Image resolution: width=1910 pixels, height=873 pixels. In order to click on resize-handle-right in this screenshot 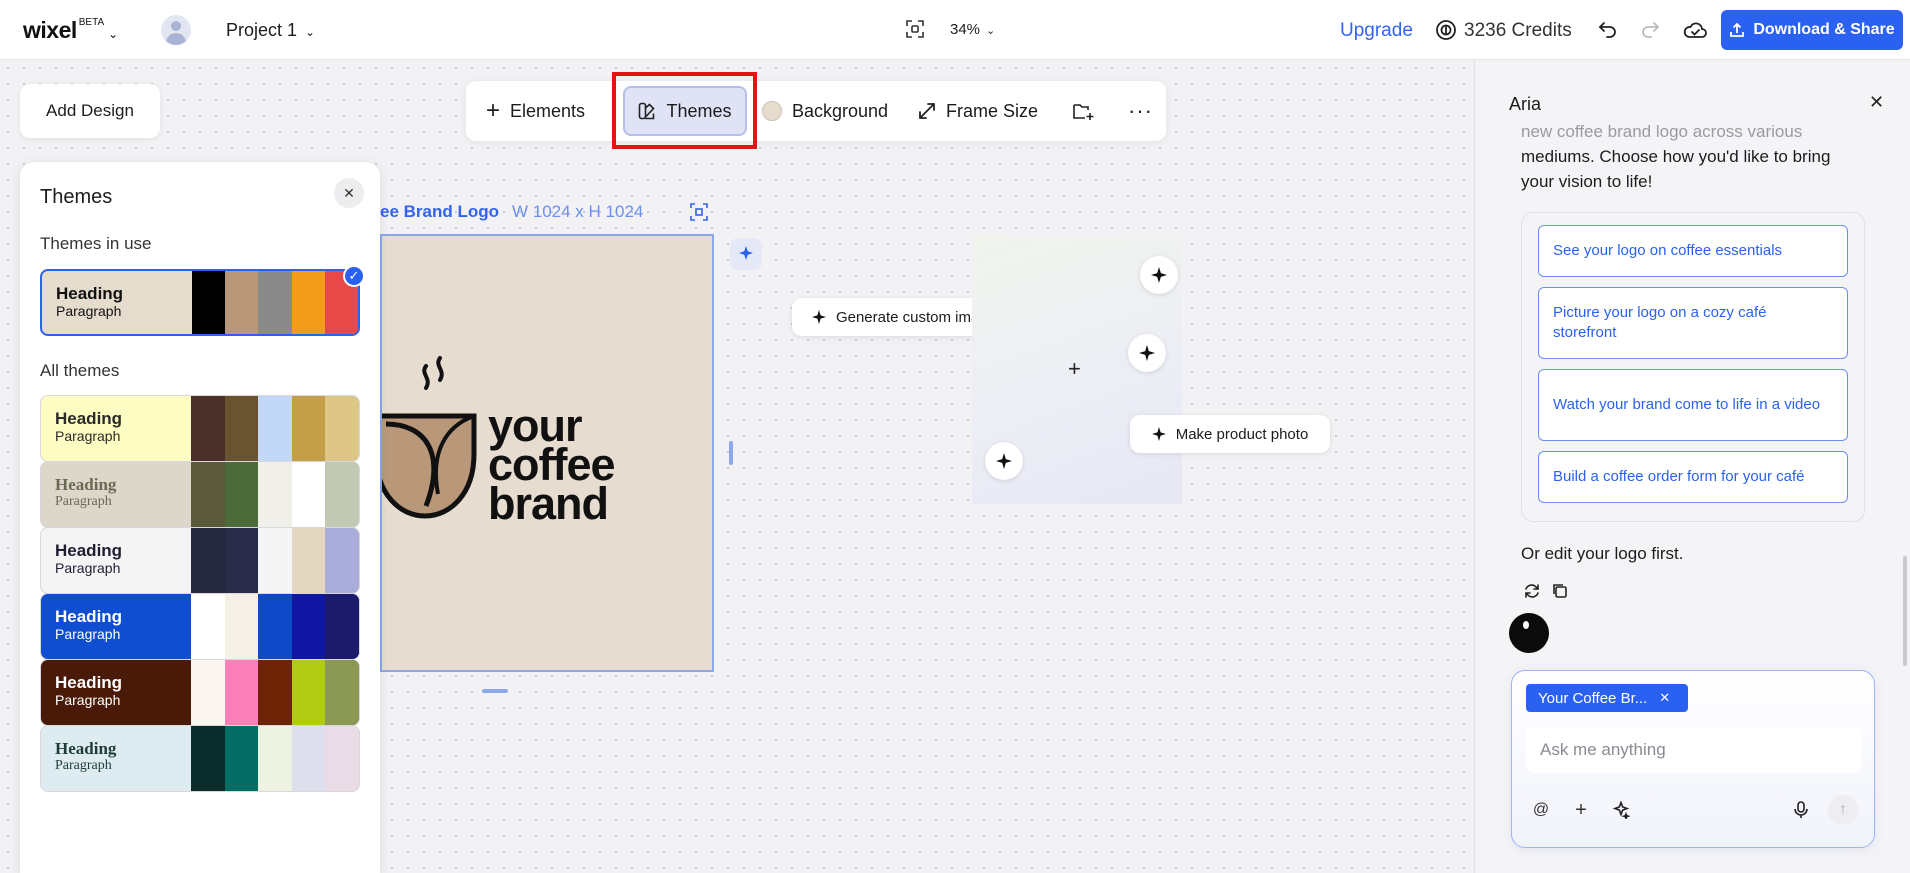, I will do `click(731, 453)`.